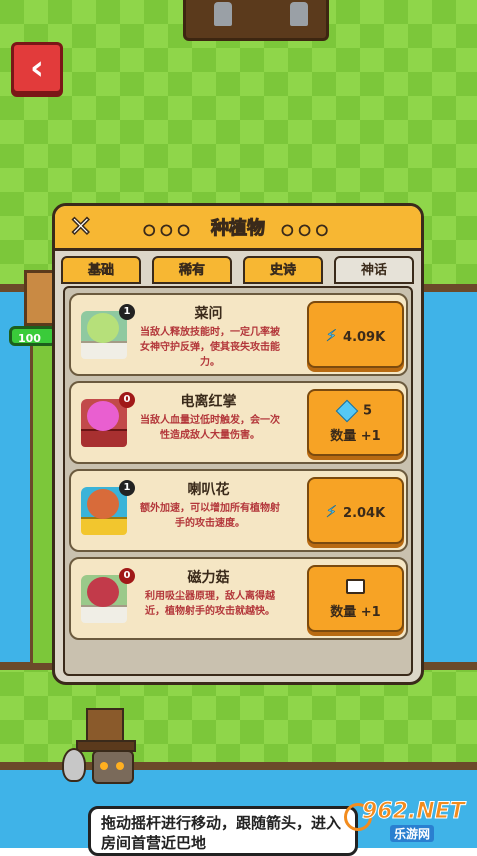 This screenshot has width=477, height=856. I want to click on panel-title: ○○○ 种植物 ○○○, so click(238, 227).